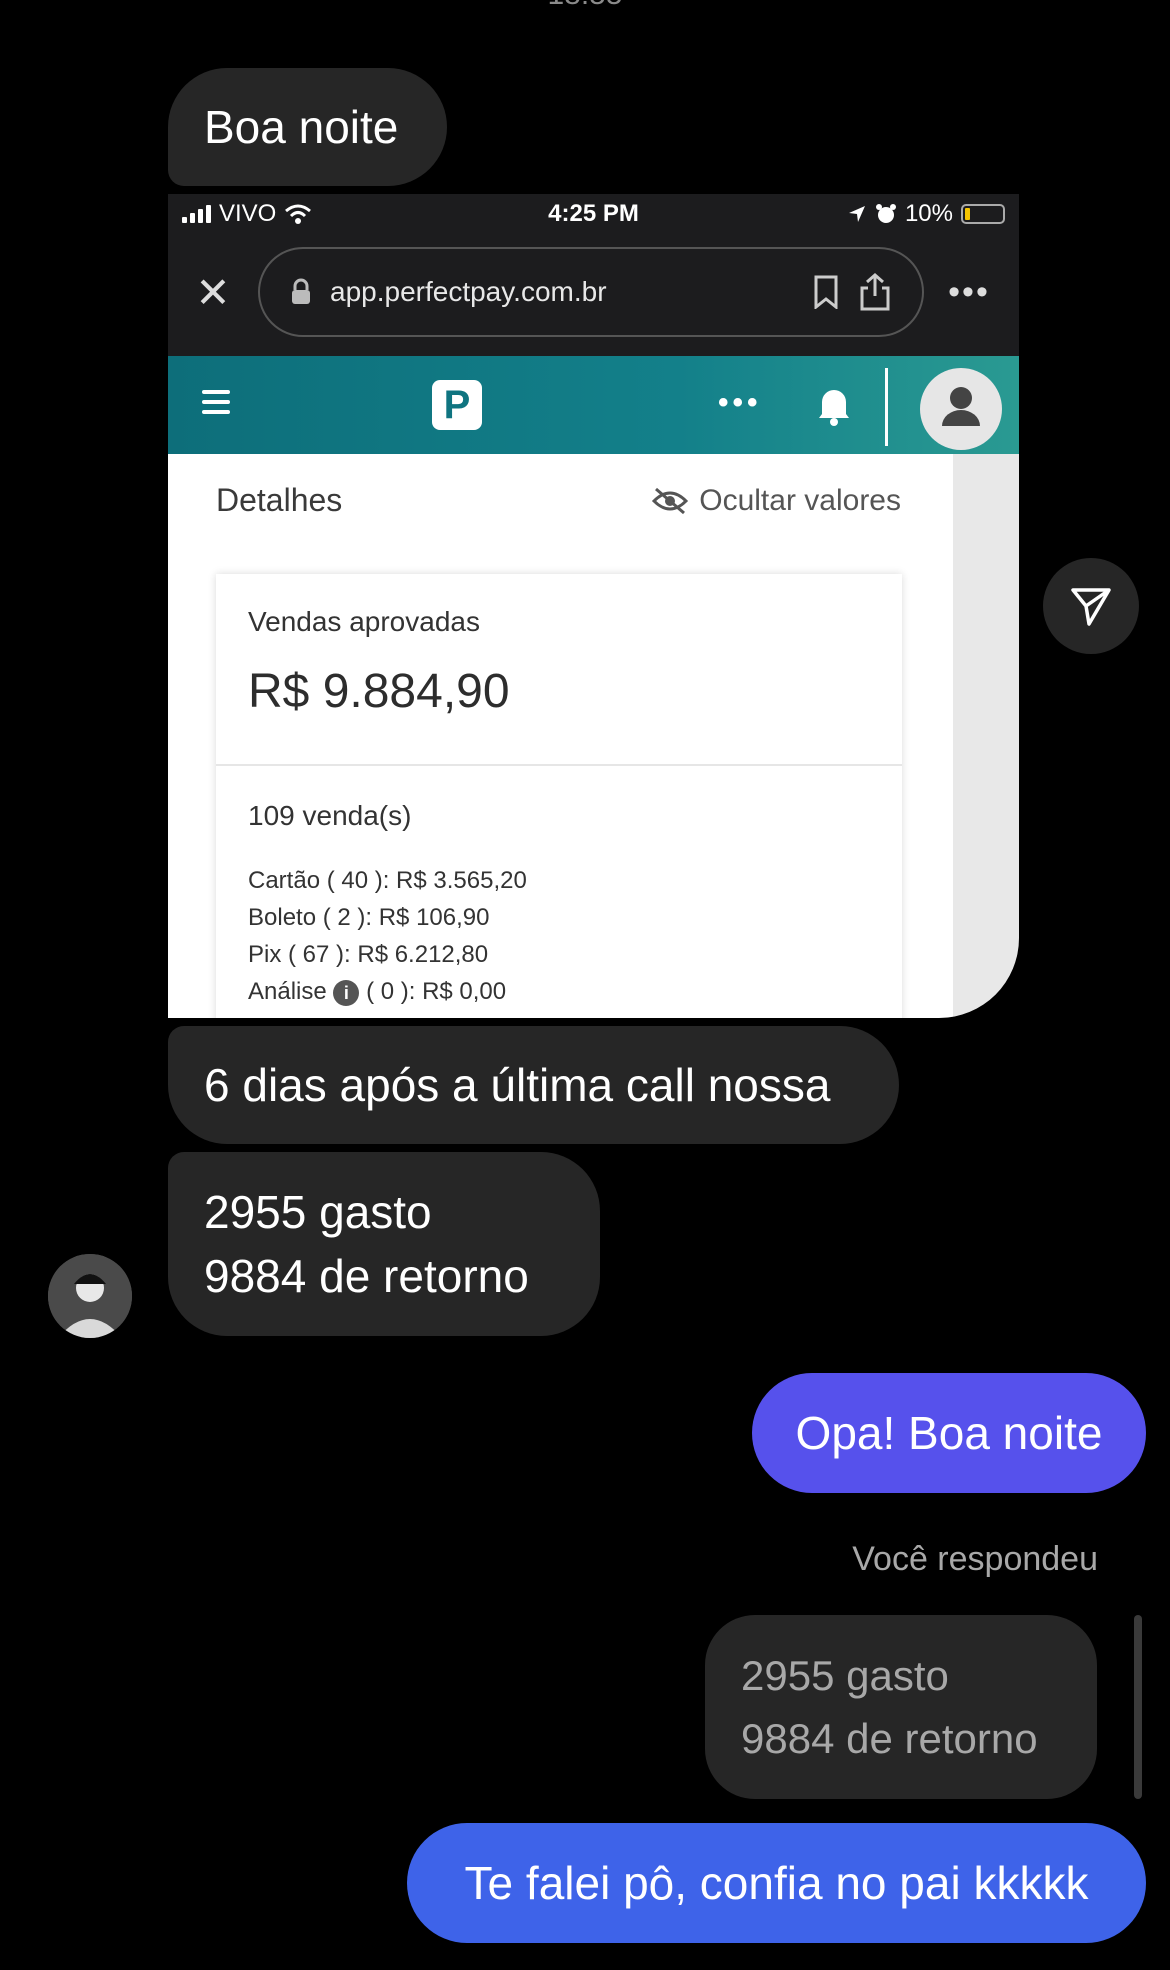 This screenshot has width=1170, height=1970. Describe the element at coordinates (889, 1738) in the screenshot. I see `quoted-line: 9884 de retorno` at that location.